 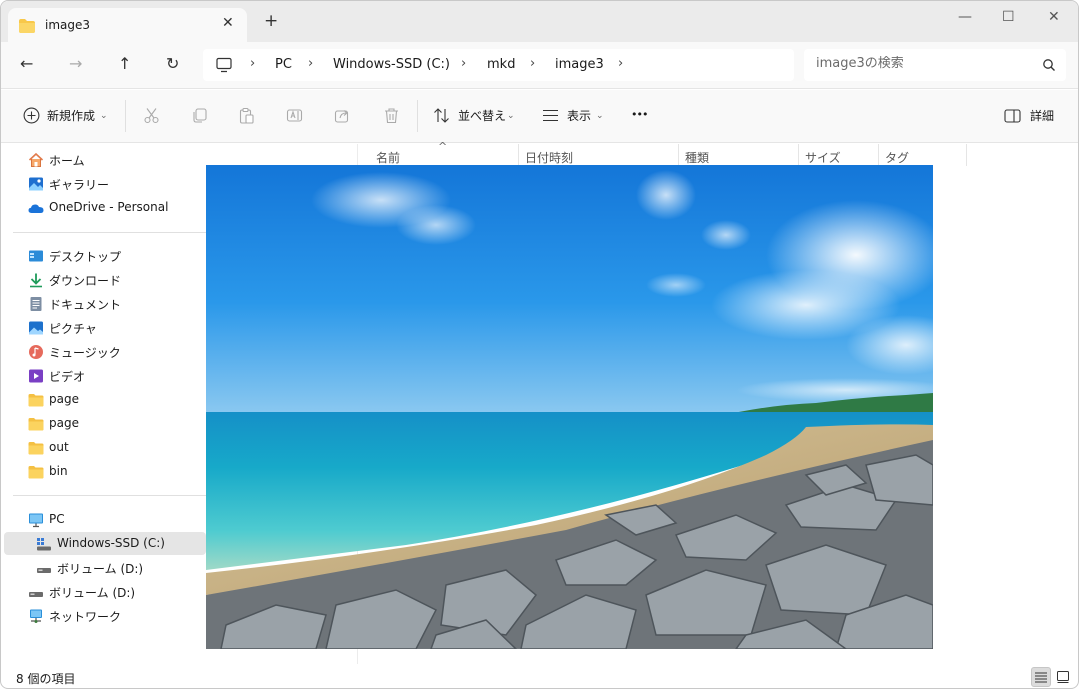 I want to click on sidebar-item-bin: bin, so click(x=105, y=471).